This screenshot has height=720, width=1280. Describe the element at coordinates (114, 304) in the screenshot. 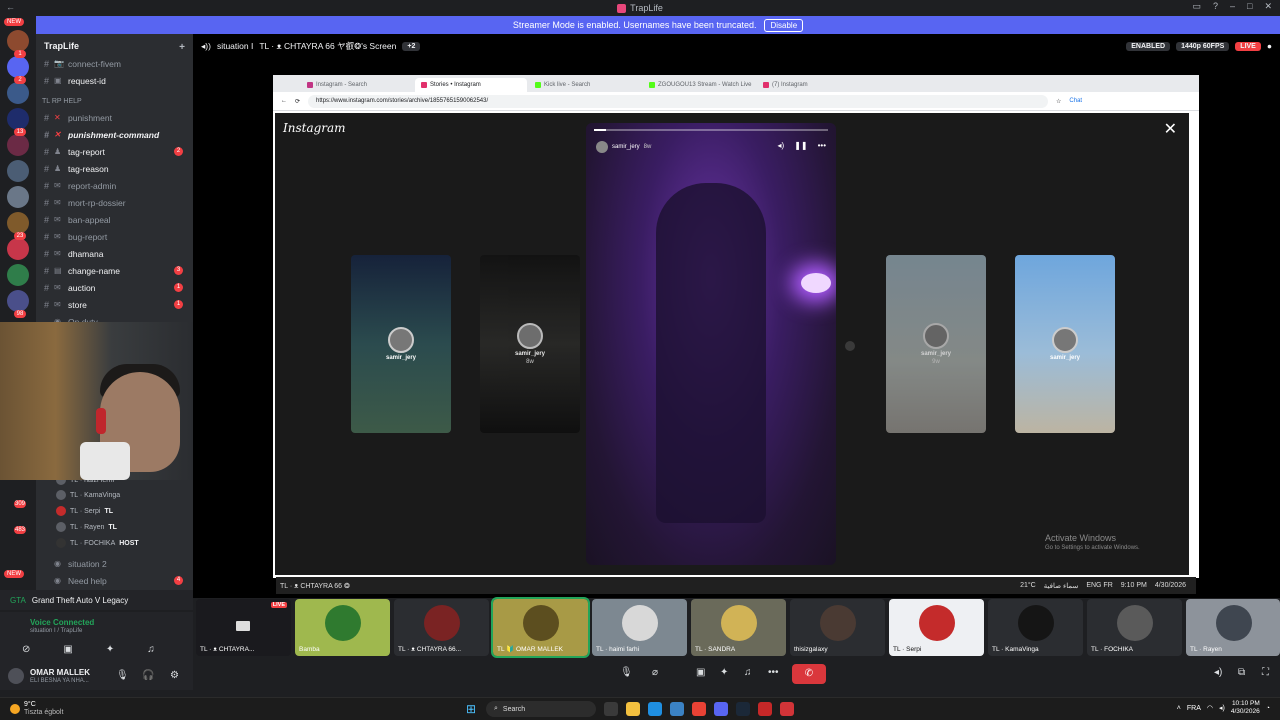

I see `channel-store: # ✉ store 1` at that location.